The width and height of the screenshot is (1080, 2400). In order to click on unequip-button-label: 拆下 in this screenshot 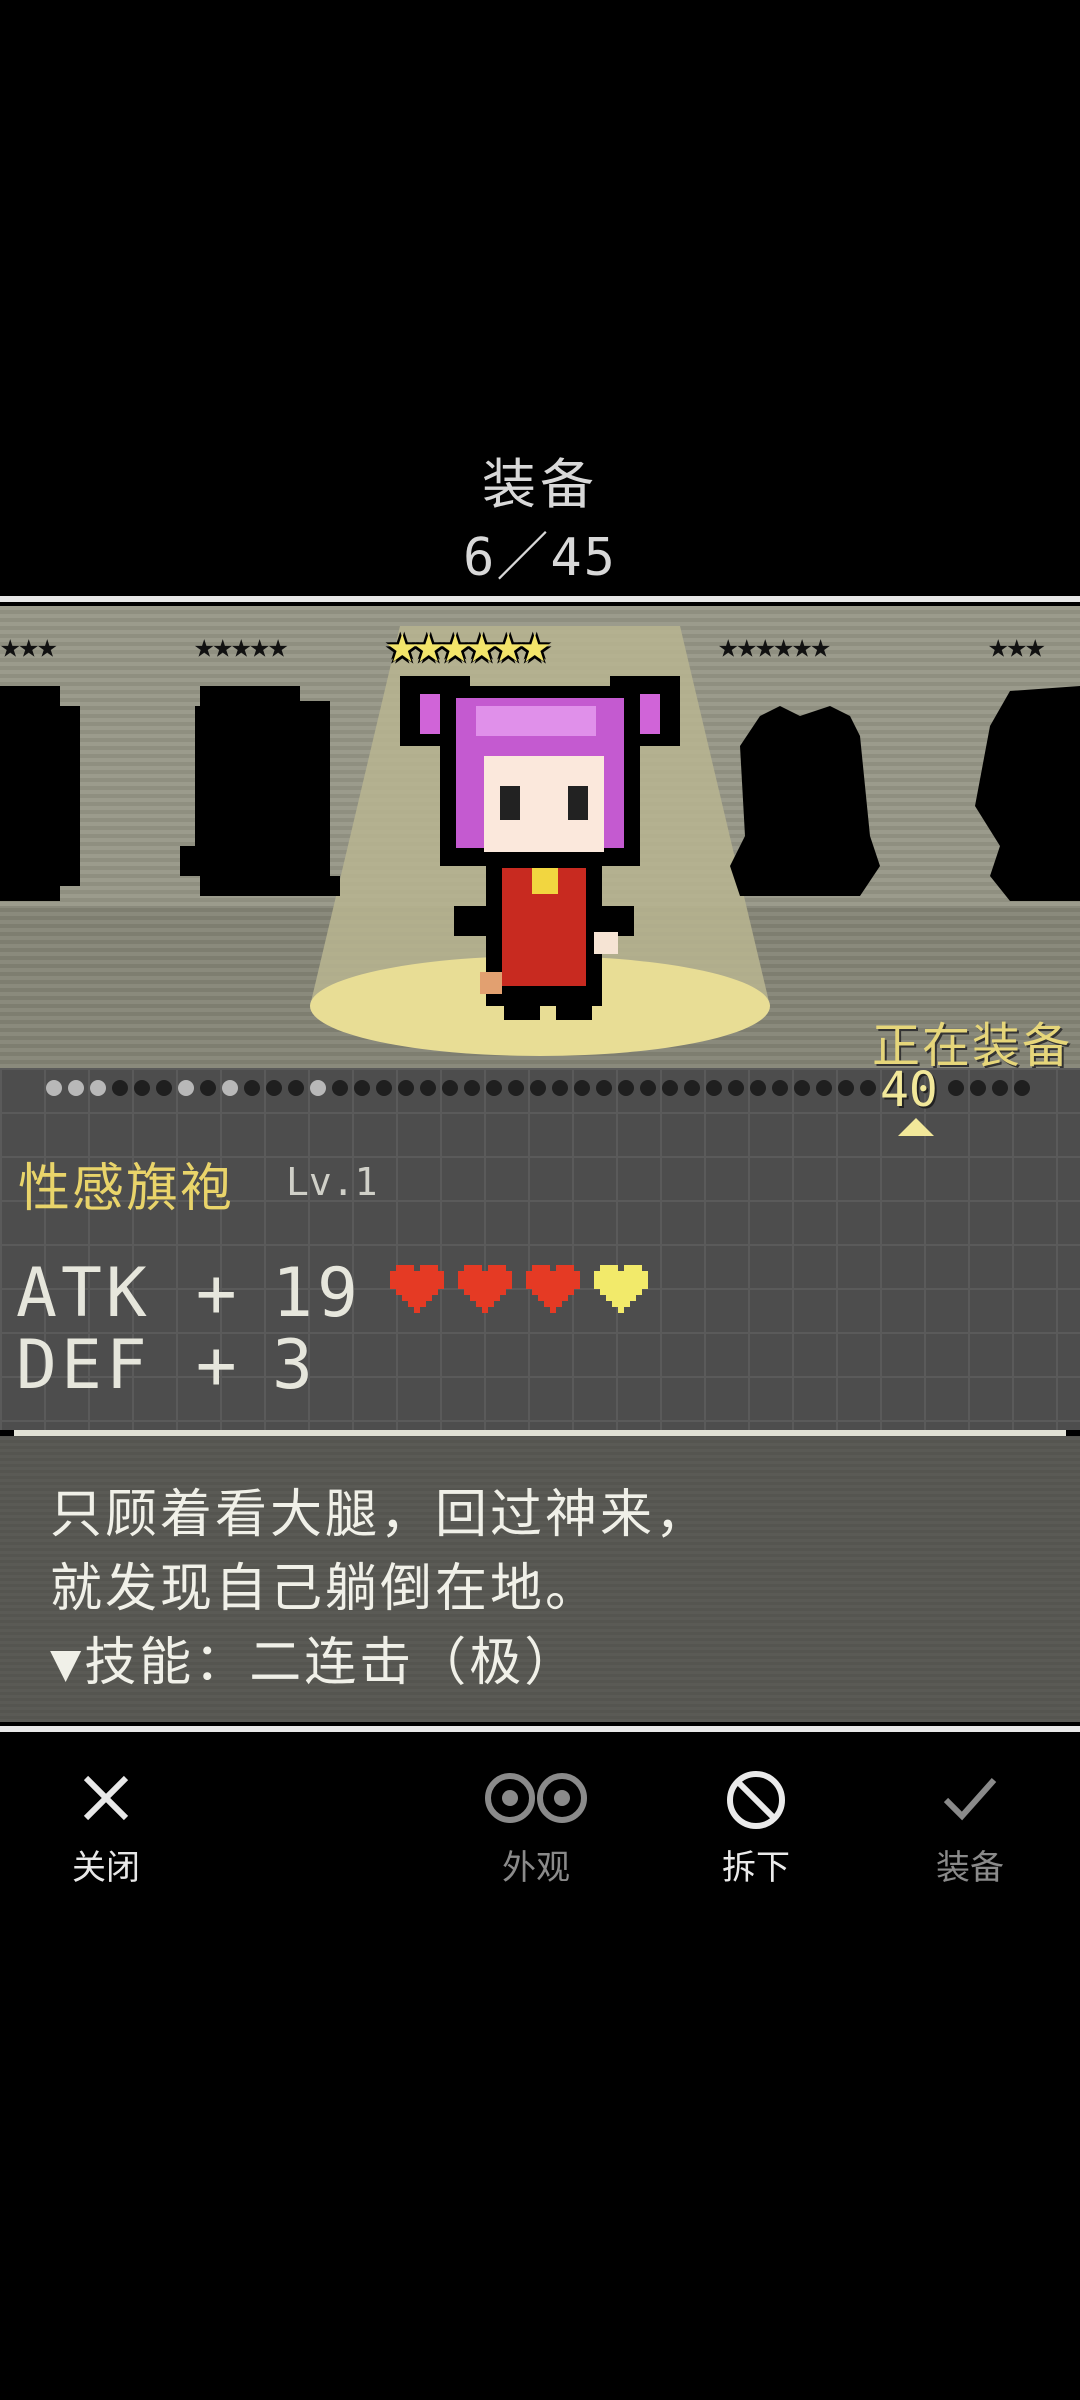, I will do `click(756, 1868)`.